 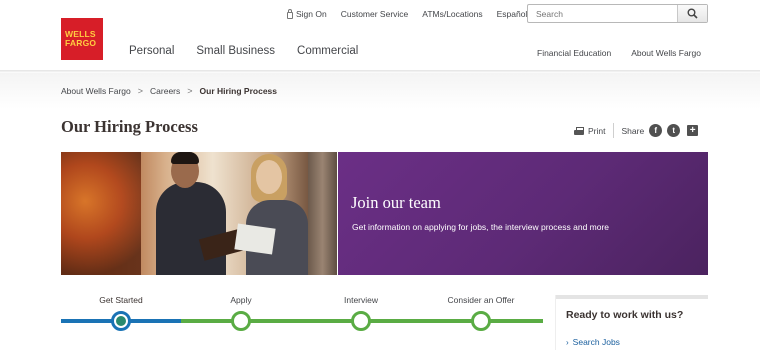 I want to click on nav-about-wells-fargo: About Wells Fargo, so click(x=666, y=53).